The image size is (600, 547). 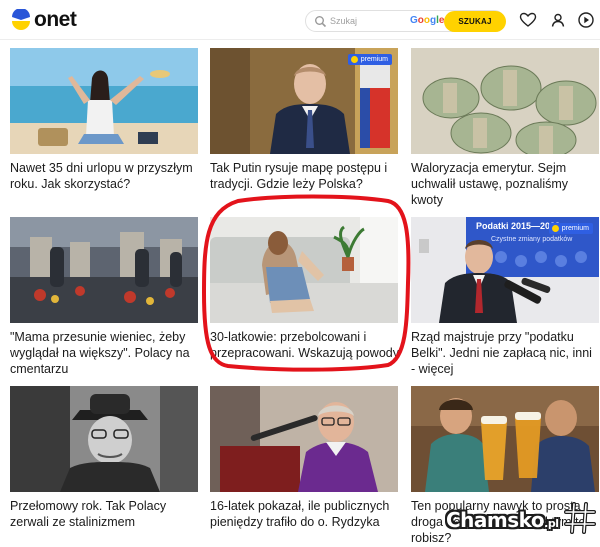 I want to click on article-image-money, so click(x=505, y=101).